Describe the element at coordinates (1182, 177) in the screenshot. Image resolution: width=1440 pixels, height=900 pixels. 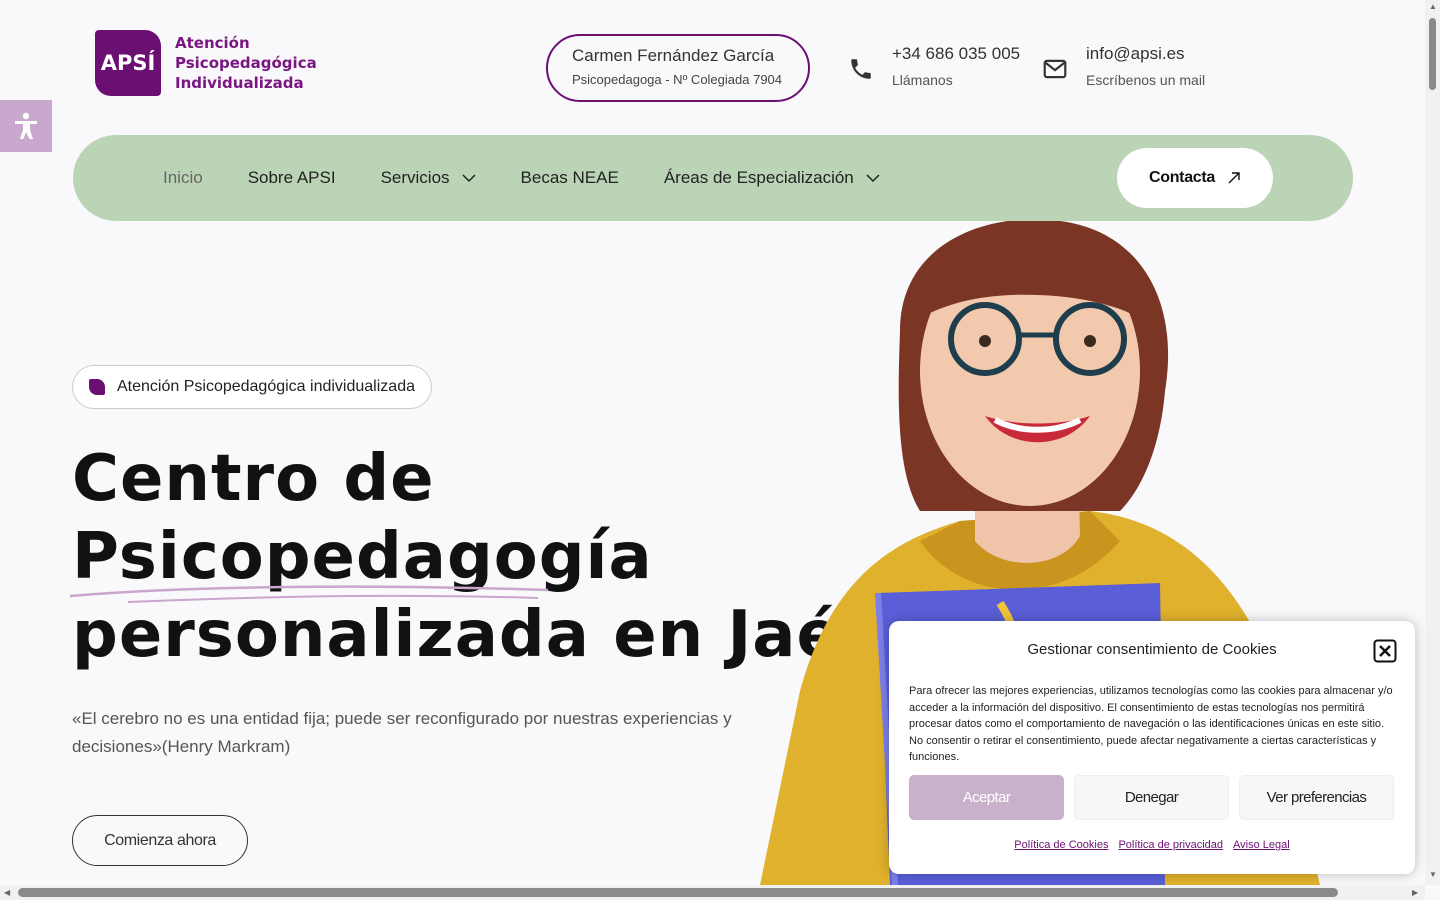
I see `contact-button-label: Contacta` at that location.